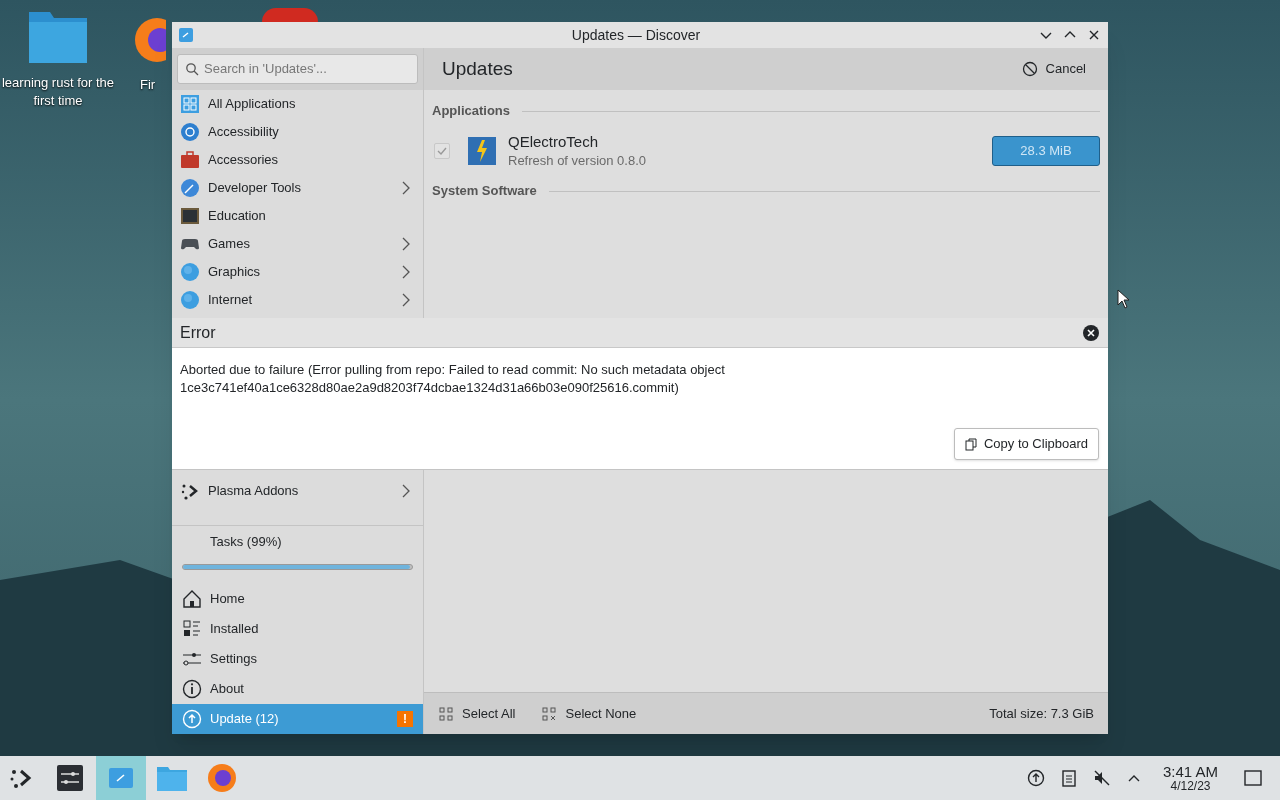  What do you see at coordinates (297, 187) in the screenshot?
I see `category-item: Developer Tools` at bounding box center [297, 187].